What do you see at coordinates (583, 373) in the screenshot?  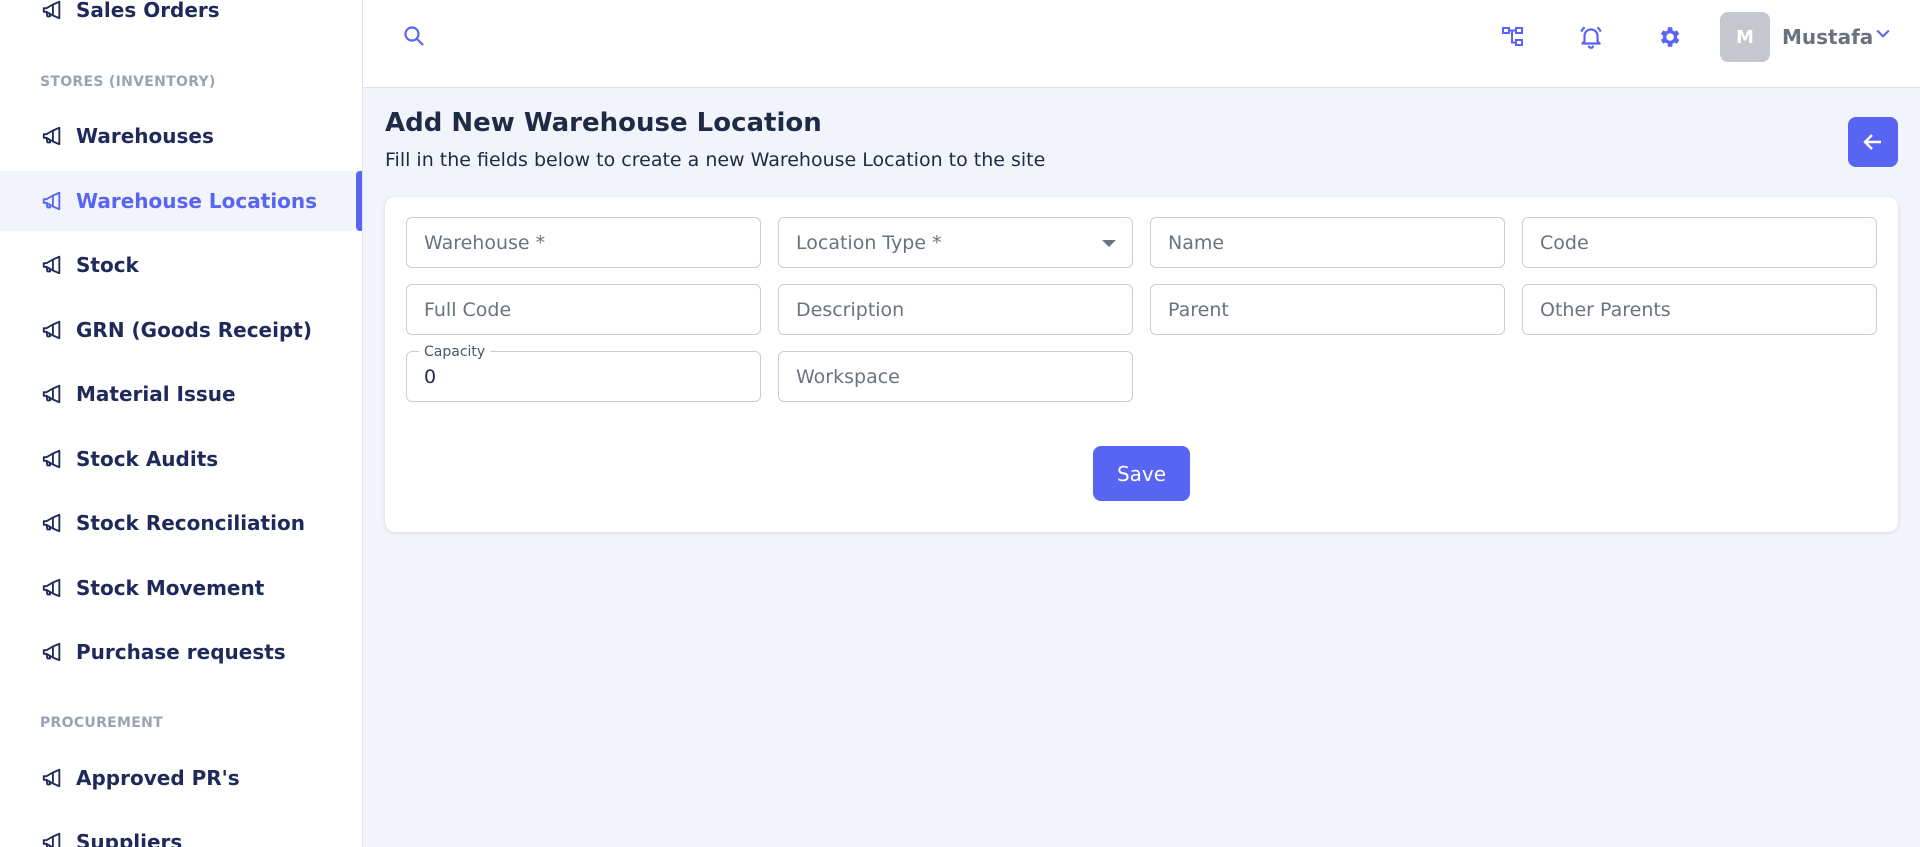 I see `capacity-field: Capacity` at bounding box center [583, 373].